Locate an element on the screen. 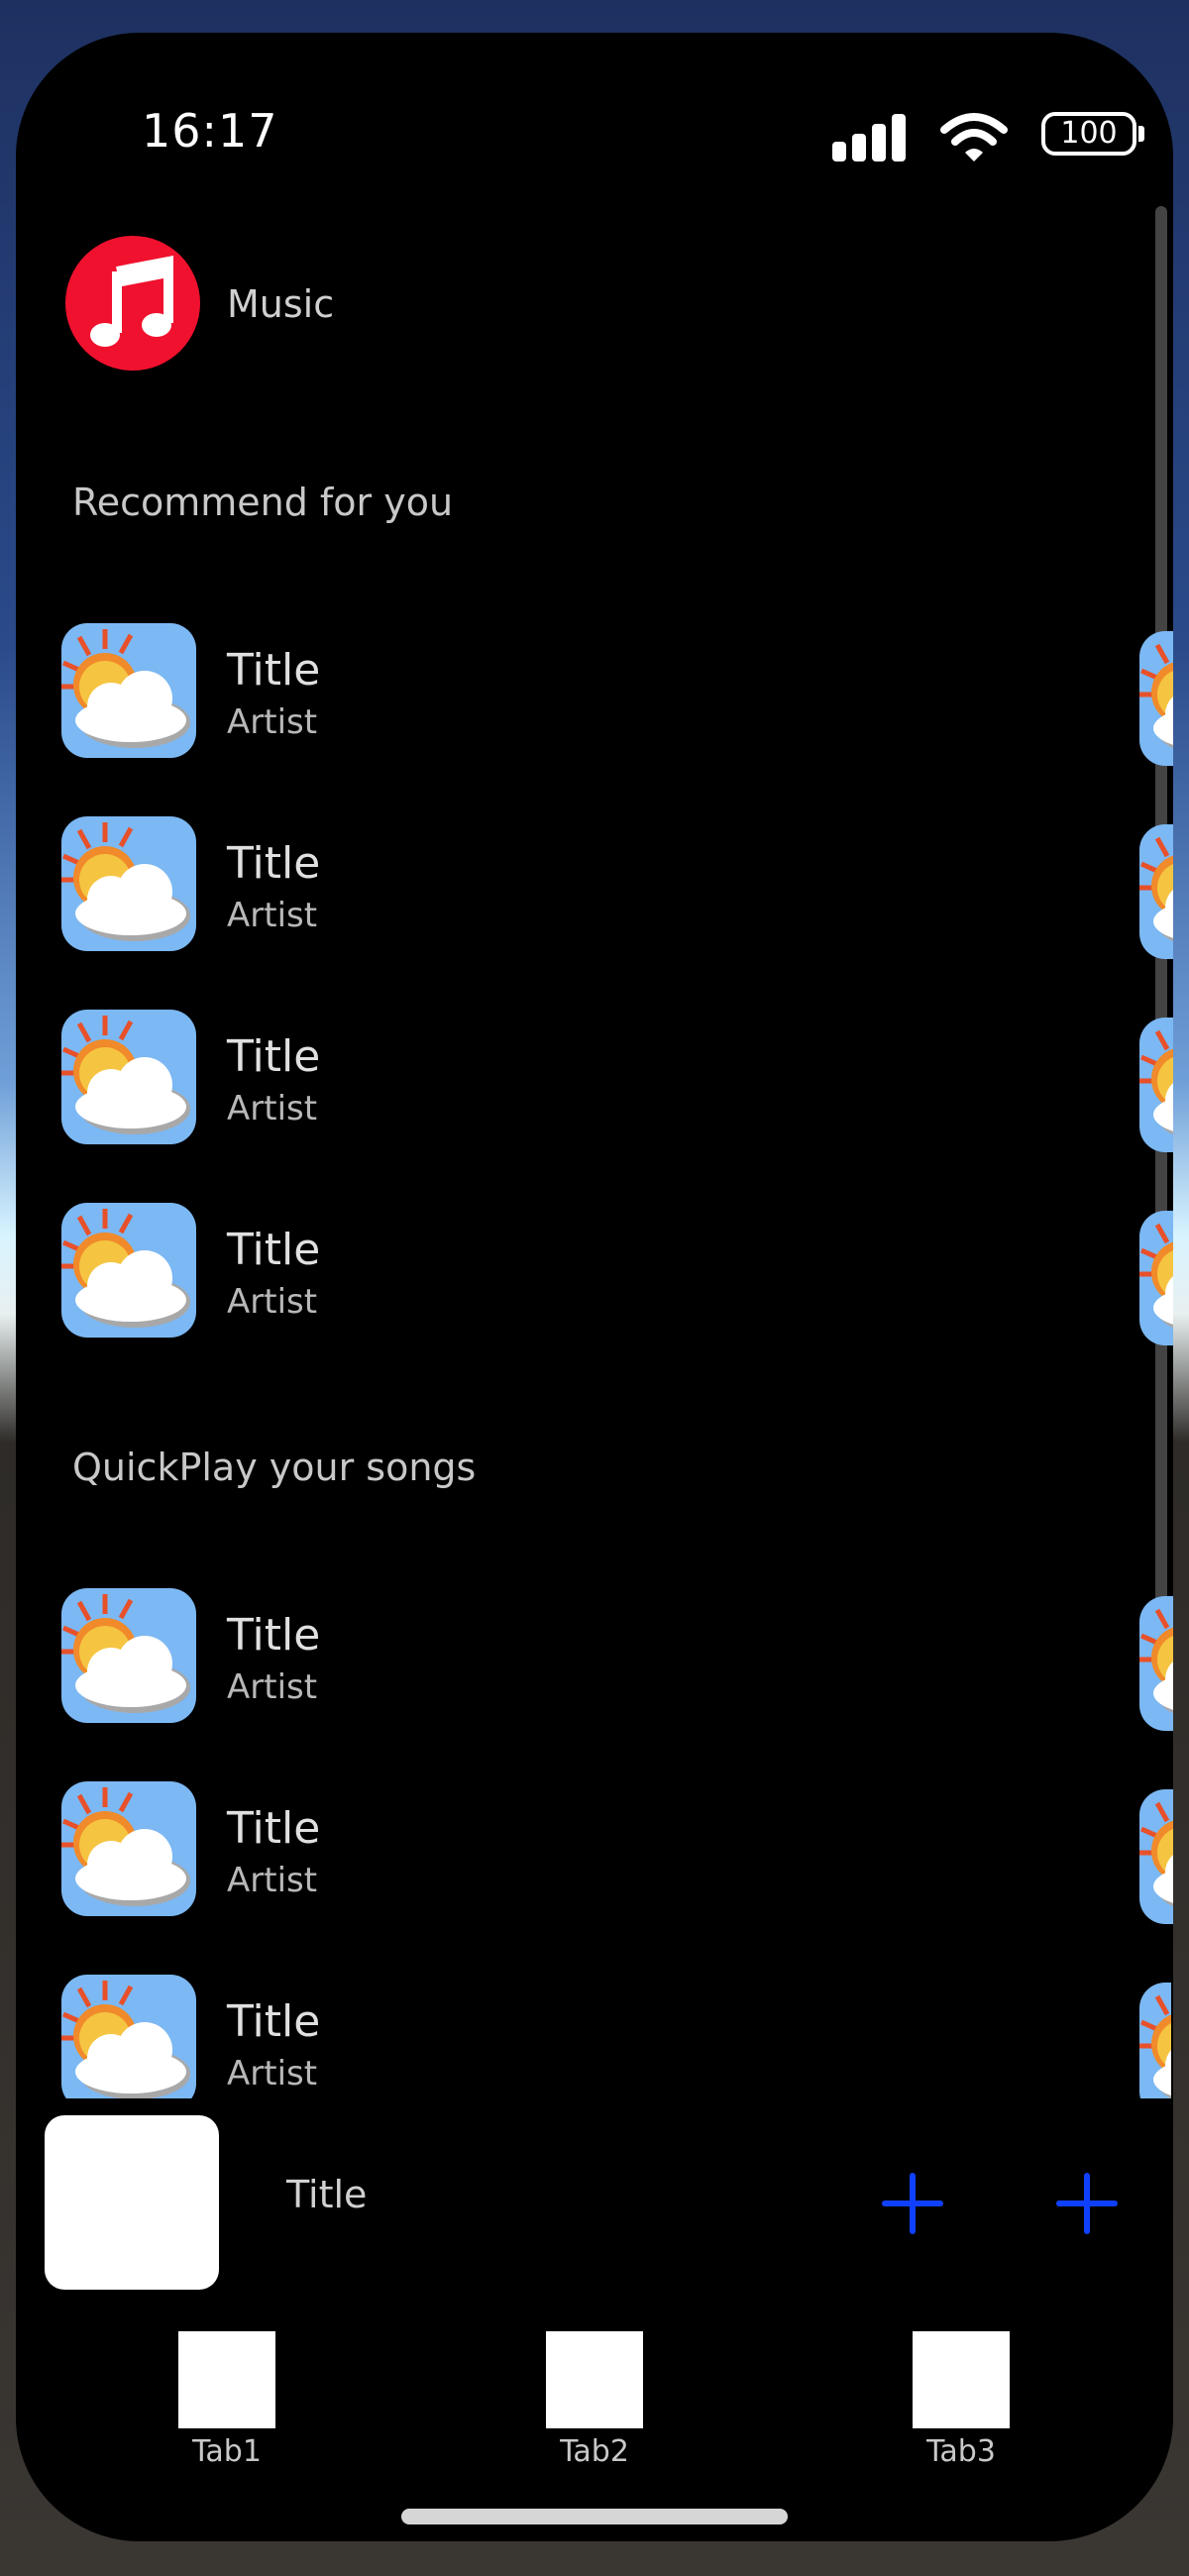  tab-3-icon is located at coordinates (962, 2379).